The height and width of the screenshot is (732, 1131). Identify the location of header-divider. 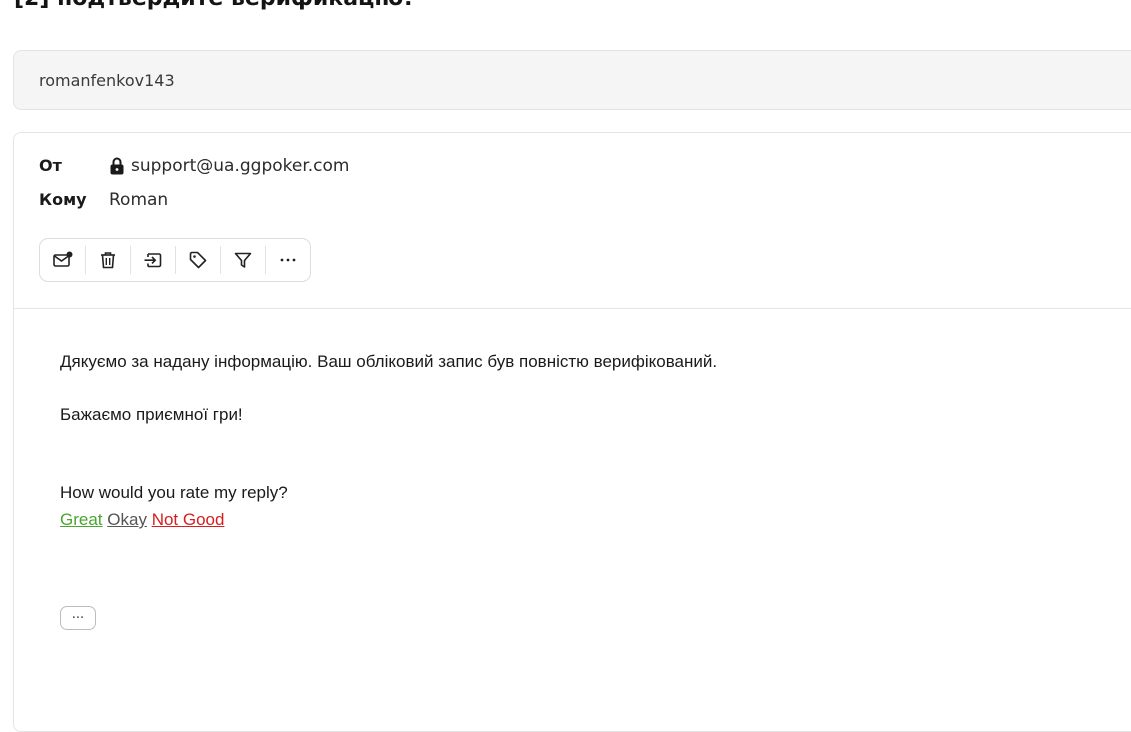
(572, 308).